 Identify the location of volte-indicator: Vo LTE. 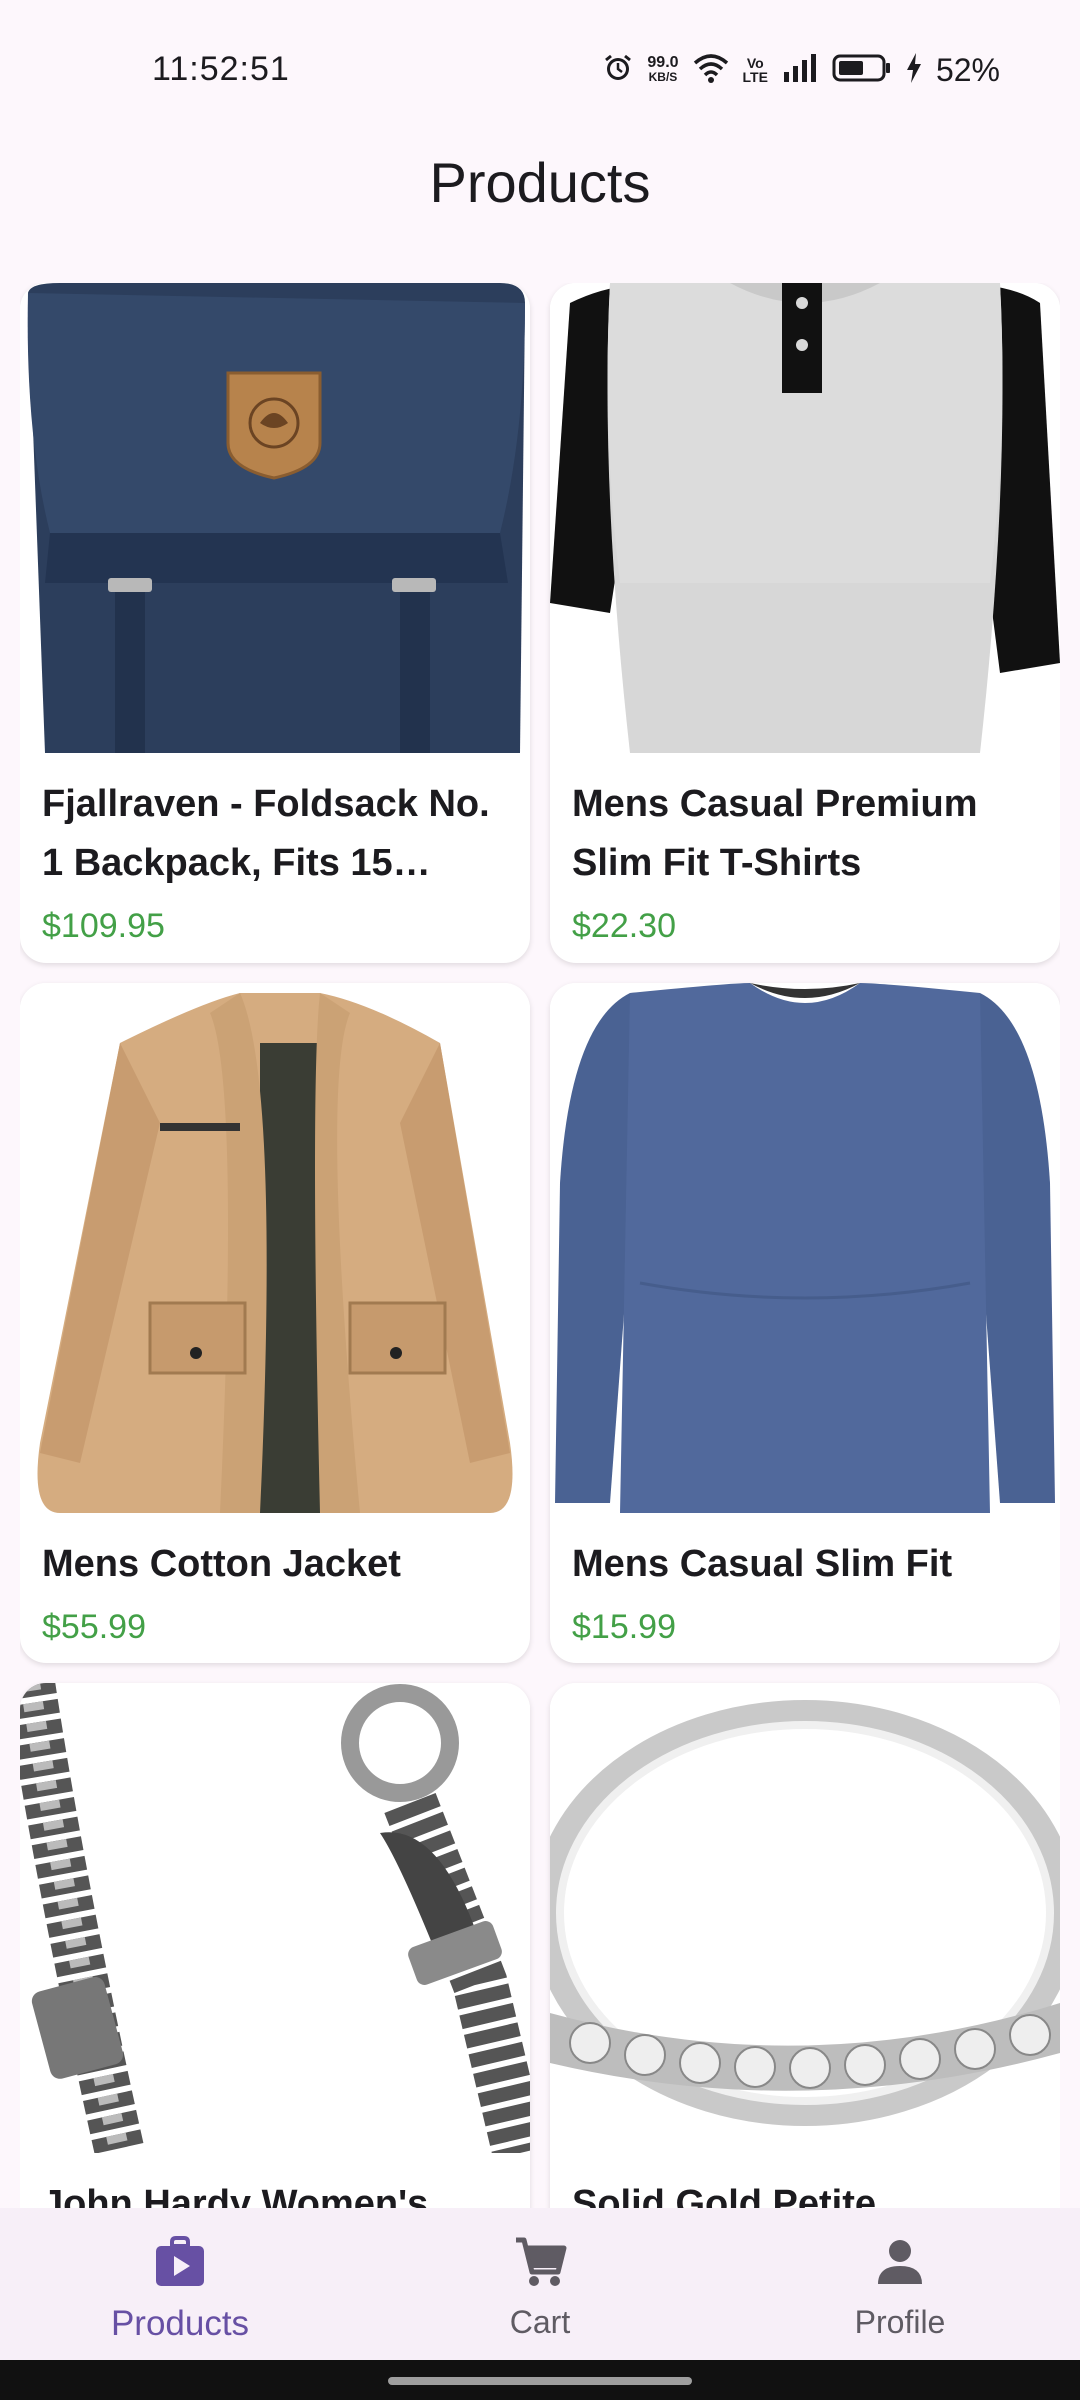
(755, 70).